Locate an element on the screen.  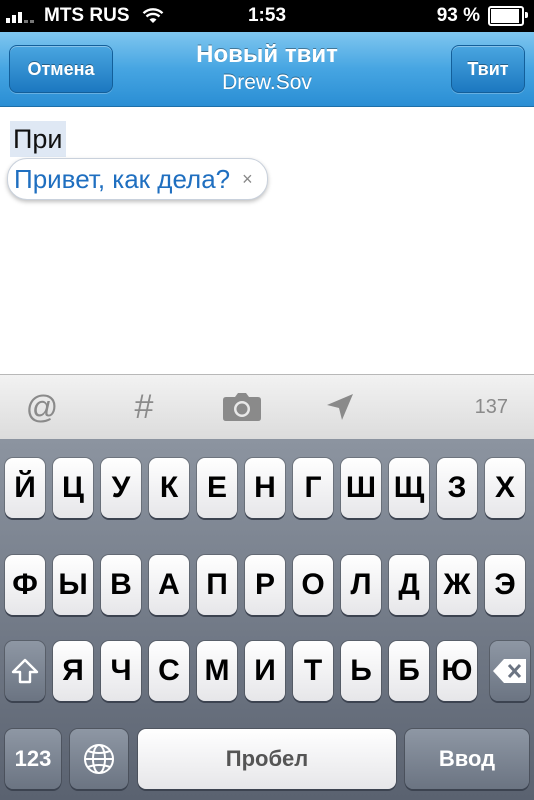
return-key: Ввод is located at coordinates (467, 759).